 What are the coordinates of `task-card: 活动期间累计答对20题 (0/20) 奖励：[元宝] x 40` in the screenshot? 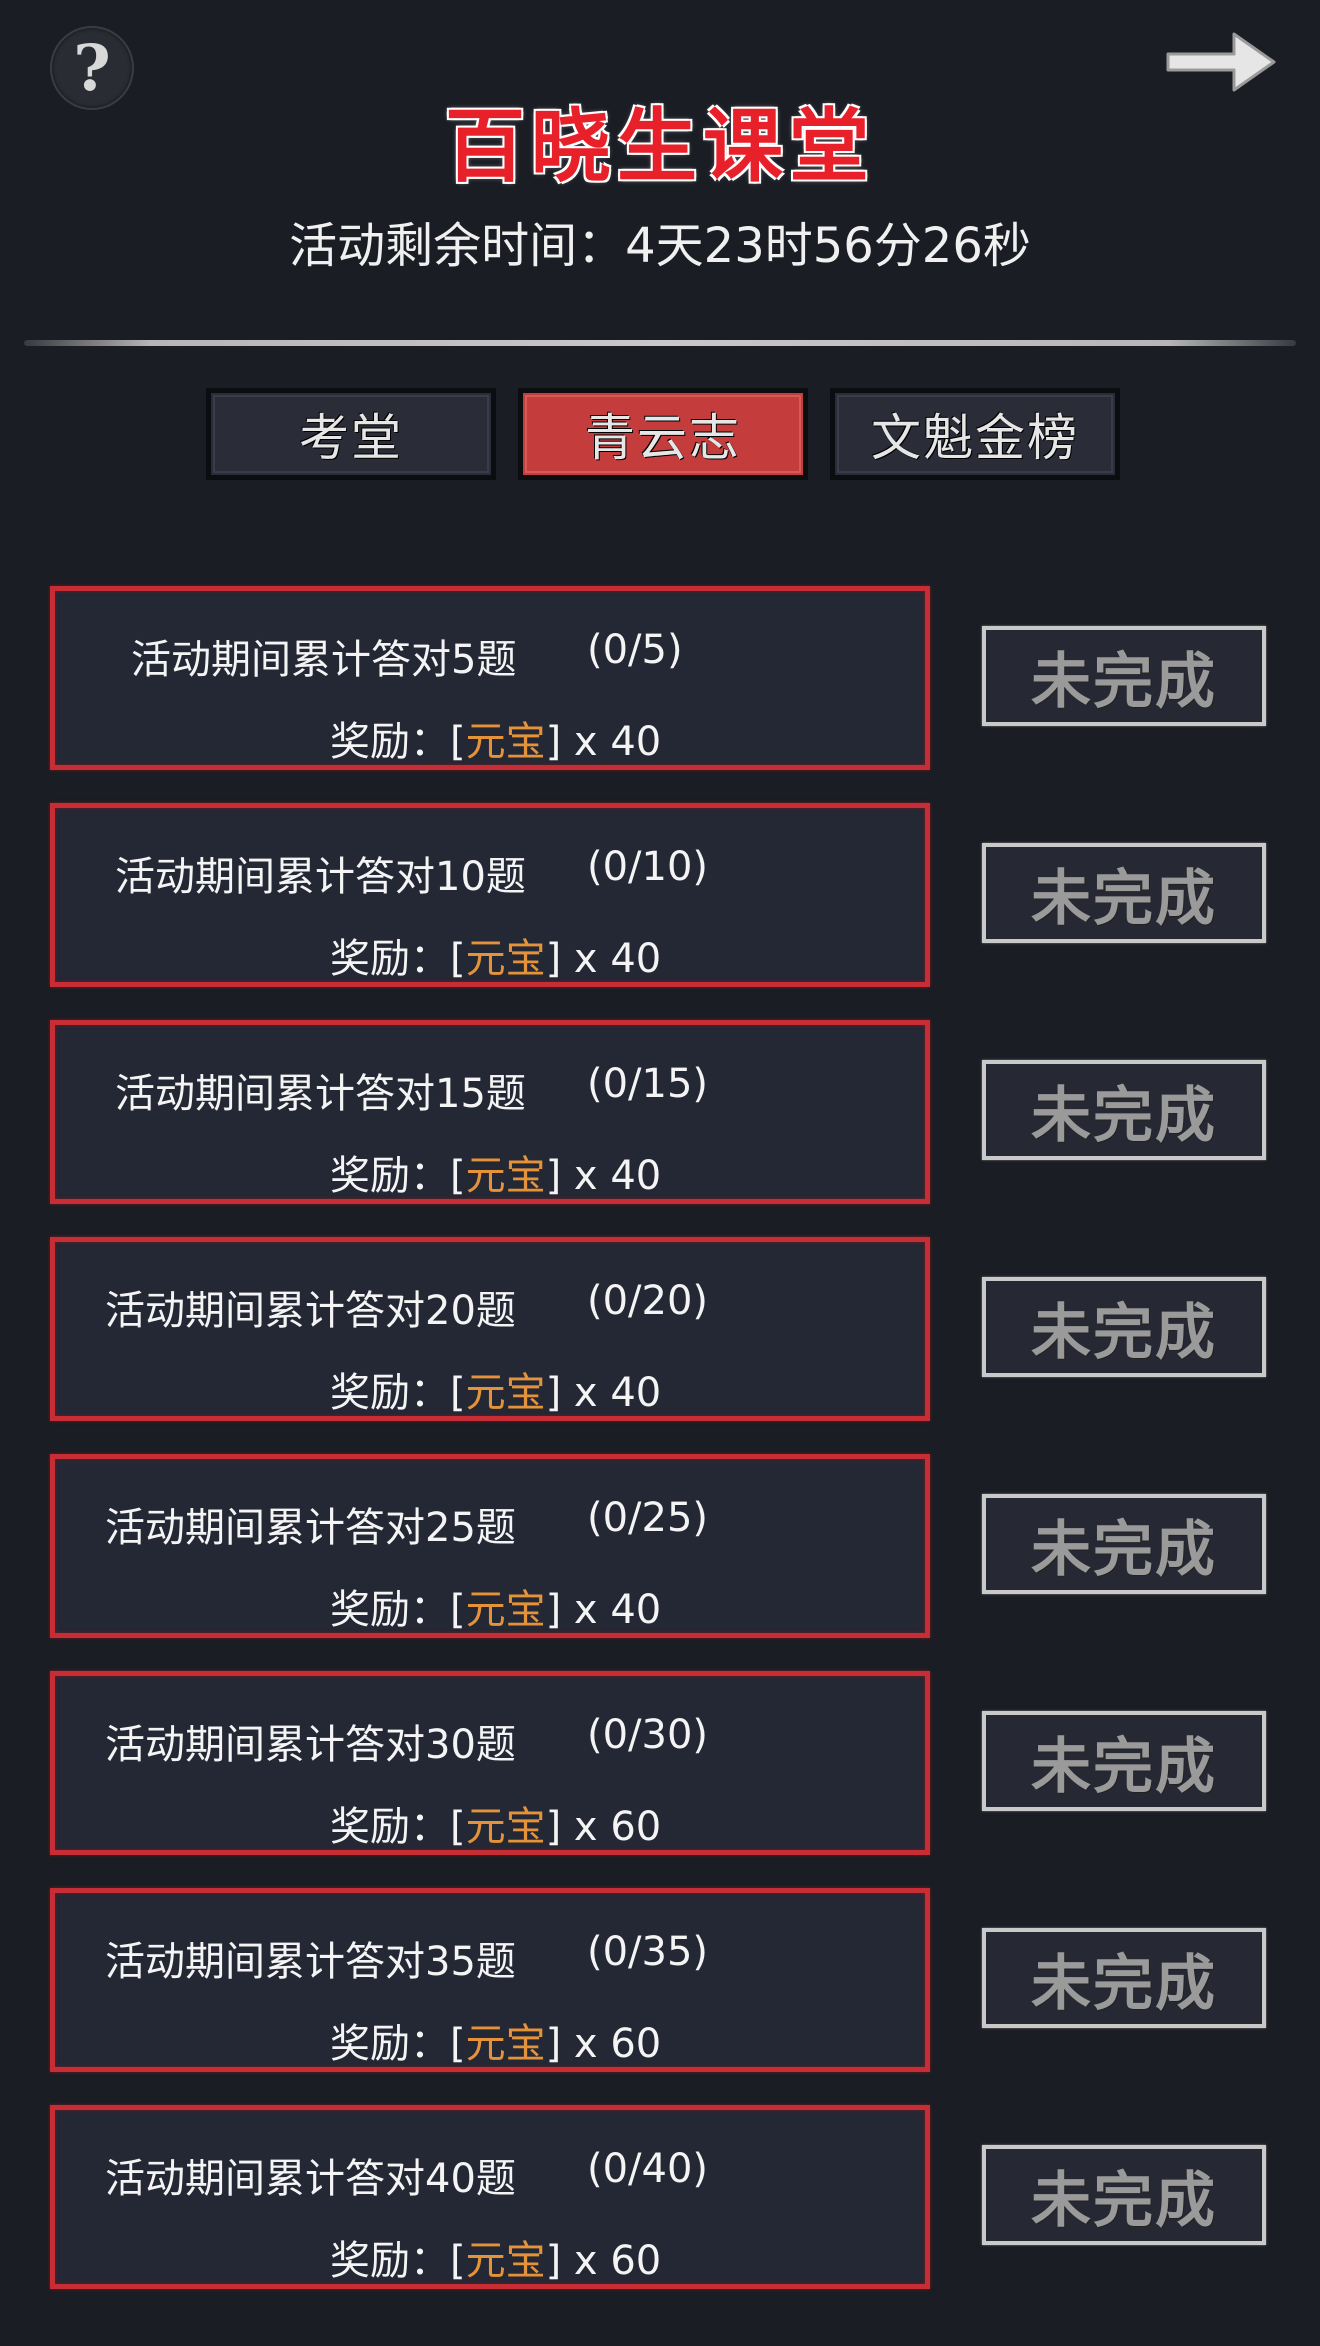 It's located at (490, 1329).